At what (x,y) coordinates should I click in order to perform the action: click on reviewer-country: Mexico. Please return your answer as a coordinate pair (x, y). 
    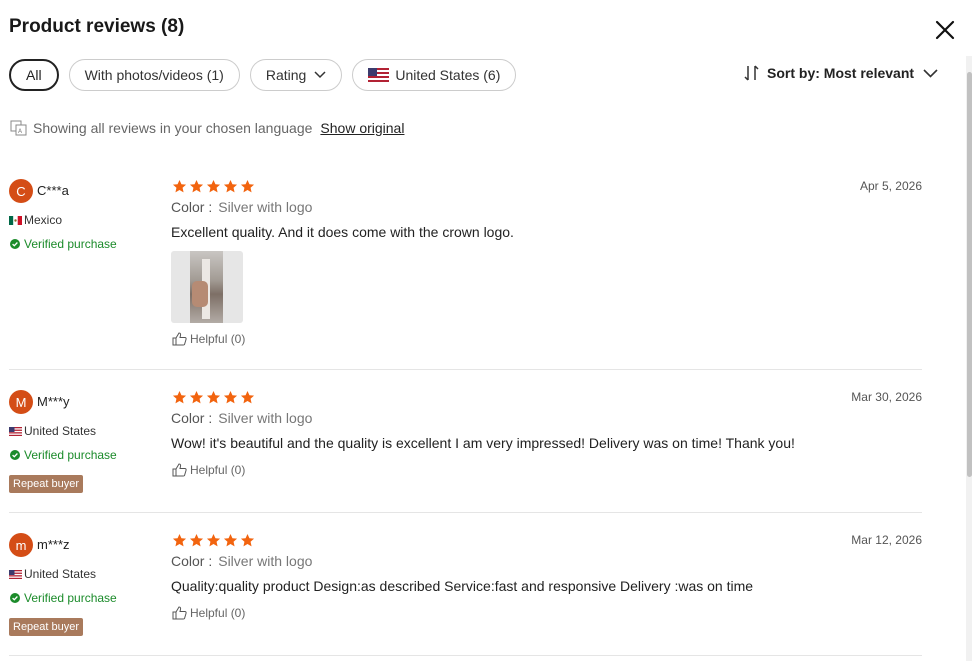
    Looking at the image, I should click on (35, 220).